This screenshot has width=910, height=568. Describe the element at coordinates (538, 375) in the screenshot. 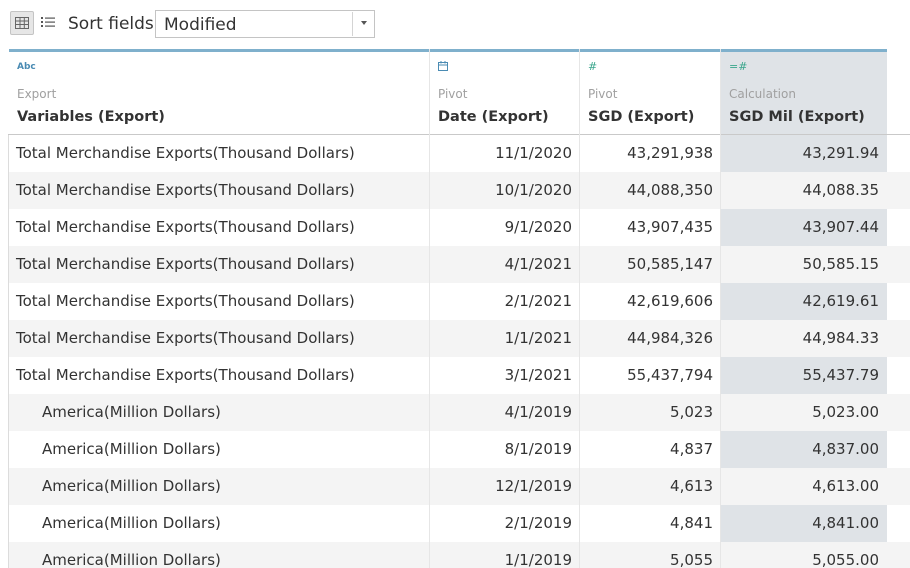

I see `date-cell: 3/1/2021` at that location.